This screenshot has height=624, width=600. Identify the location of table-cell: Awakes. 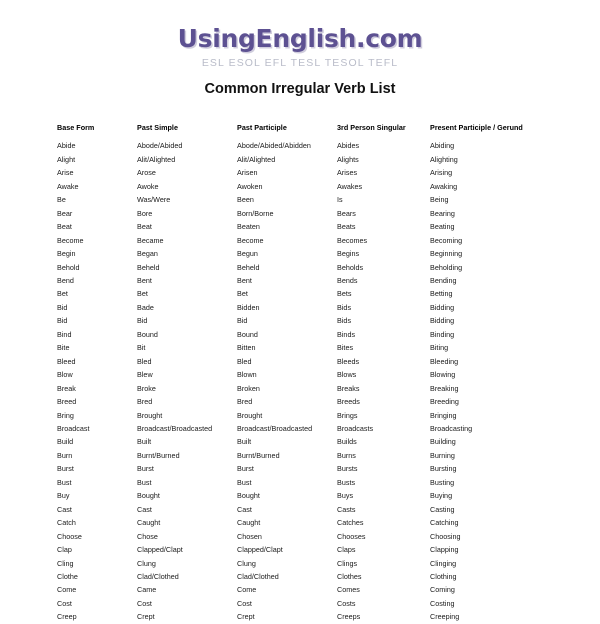
(350, 186).